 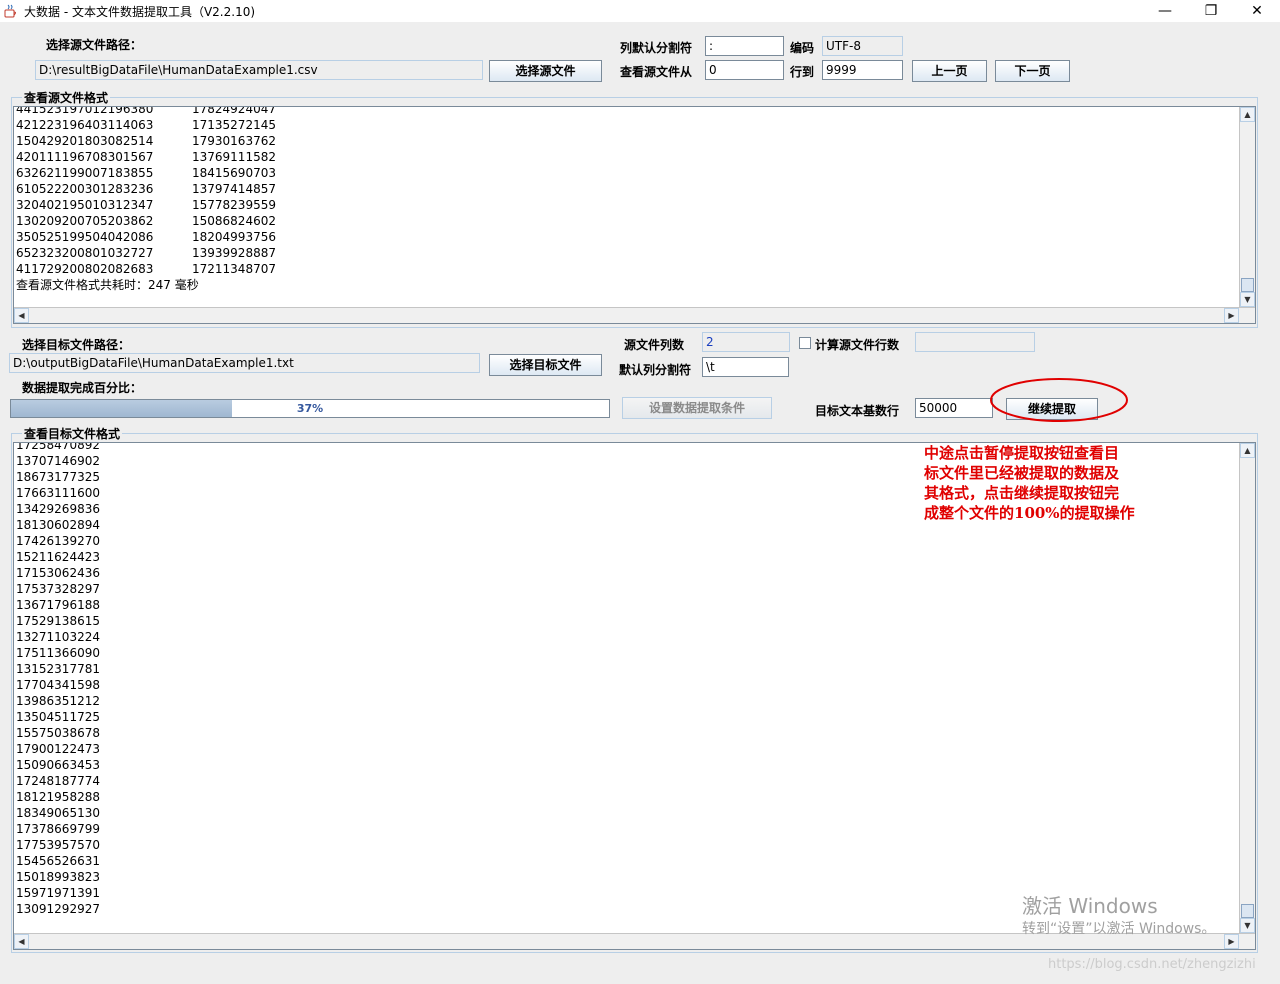 What do you see at coordinates (802, 72) in the screenshot?
I see `to-line-label: 行到` at bounding box center [802, 72].